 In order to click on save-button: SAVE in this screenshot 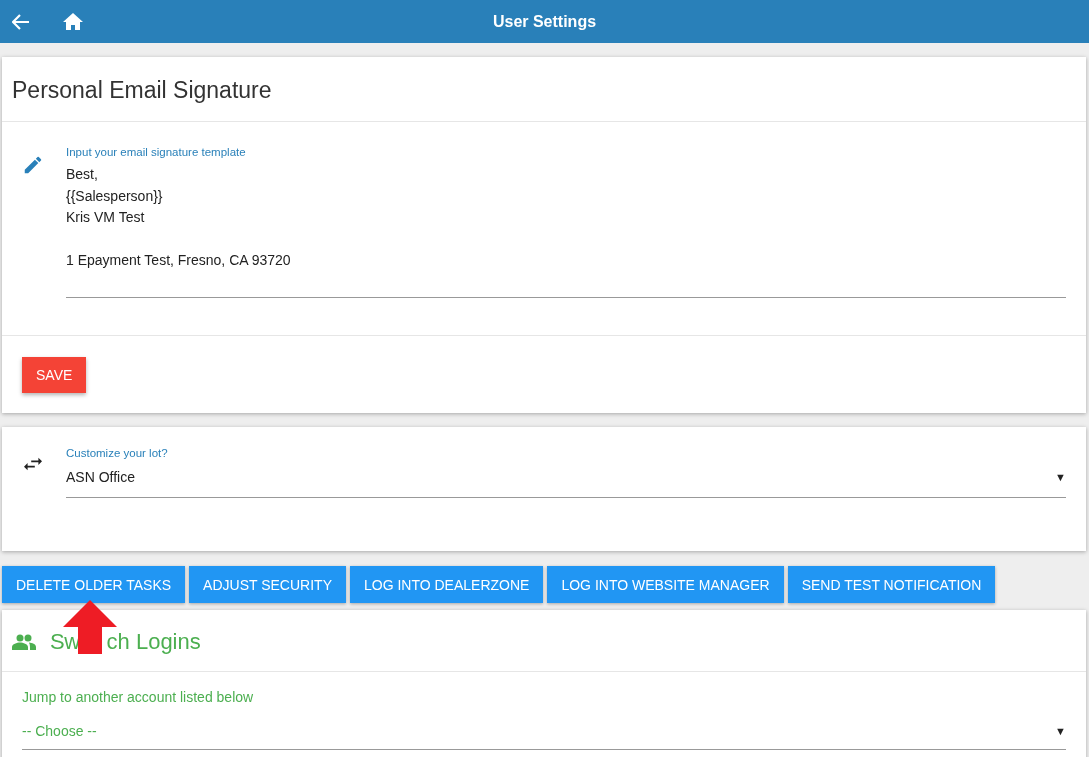, I will do `click(54, 374)`.